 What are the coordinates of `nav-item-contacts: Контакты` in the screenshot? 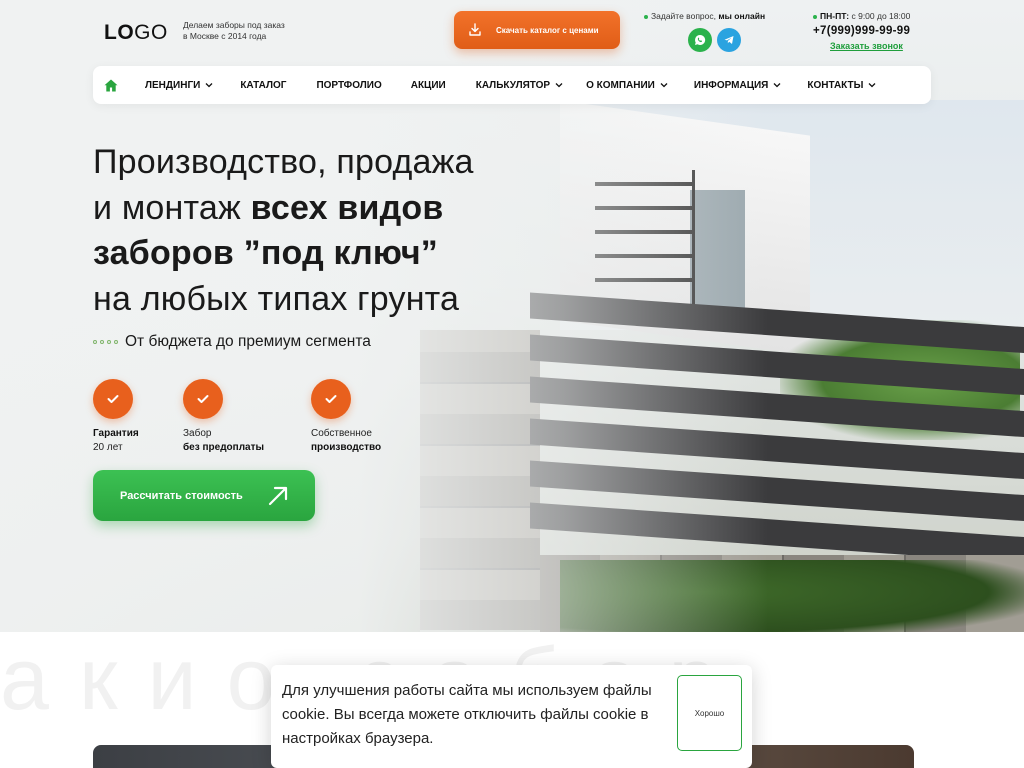 It's located at (841, 85).